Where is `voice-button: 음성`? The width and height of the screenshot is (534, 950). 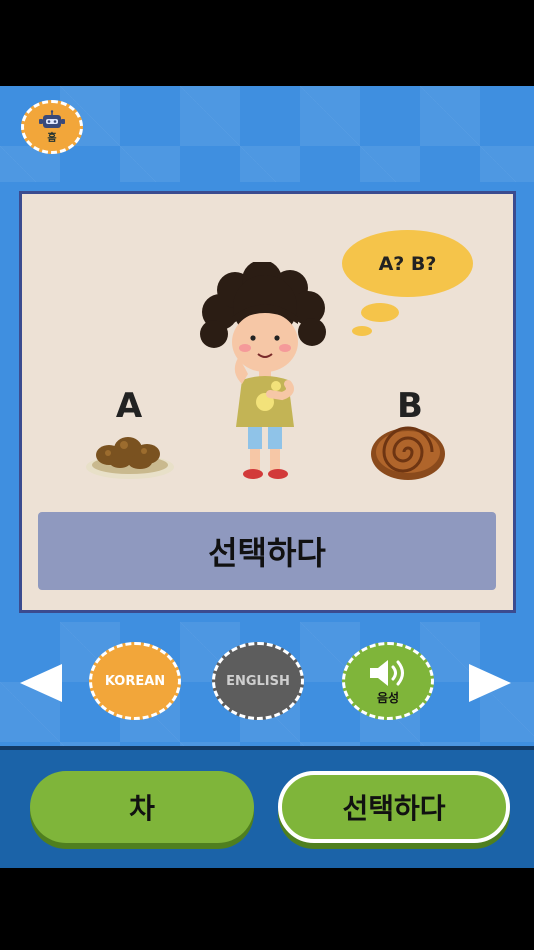 voice-button: 음성 is located at coordinates (388, 681).